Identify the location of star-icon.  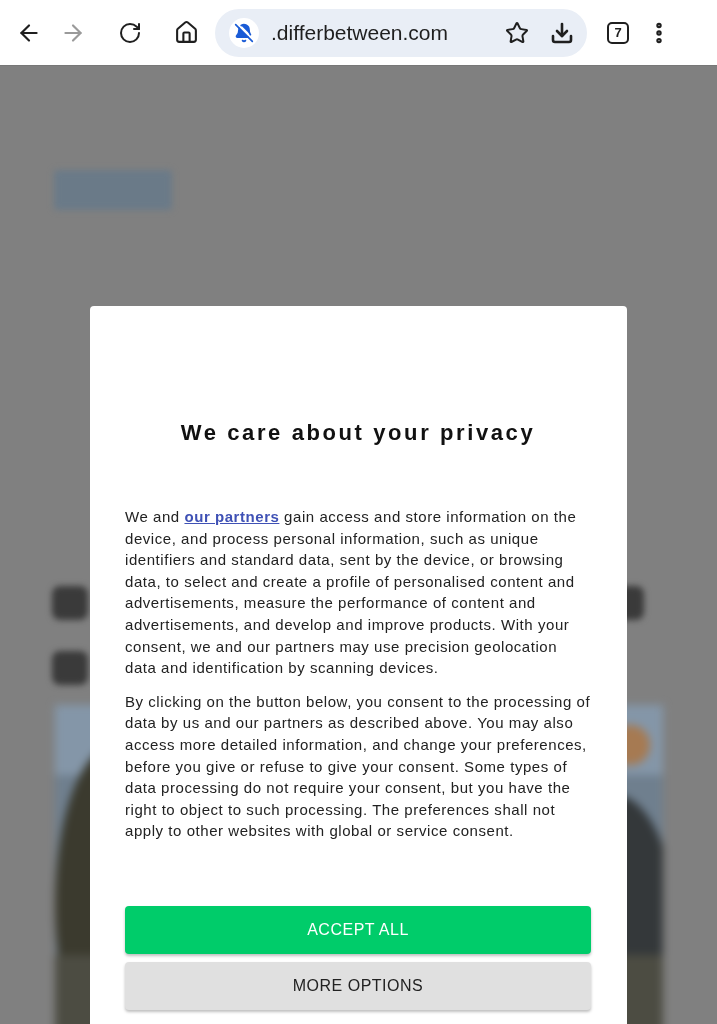
(517, 32).